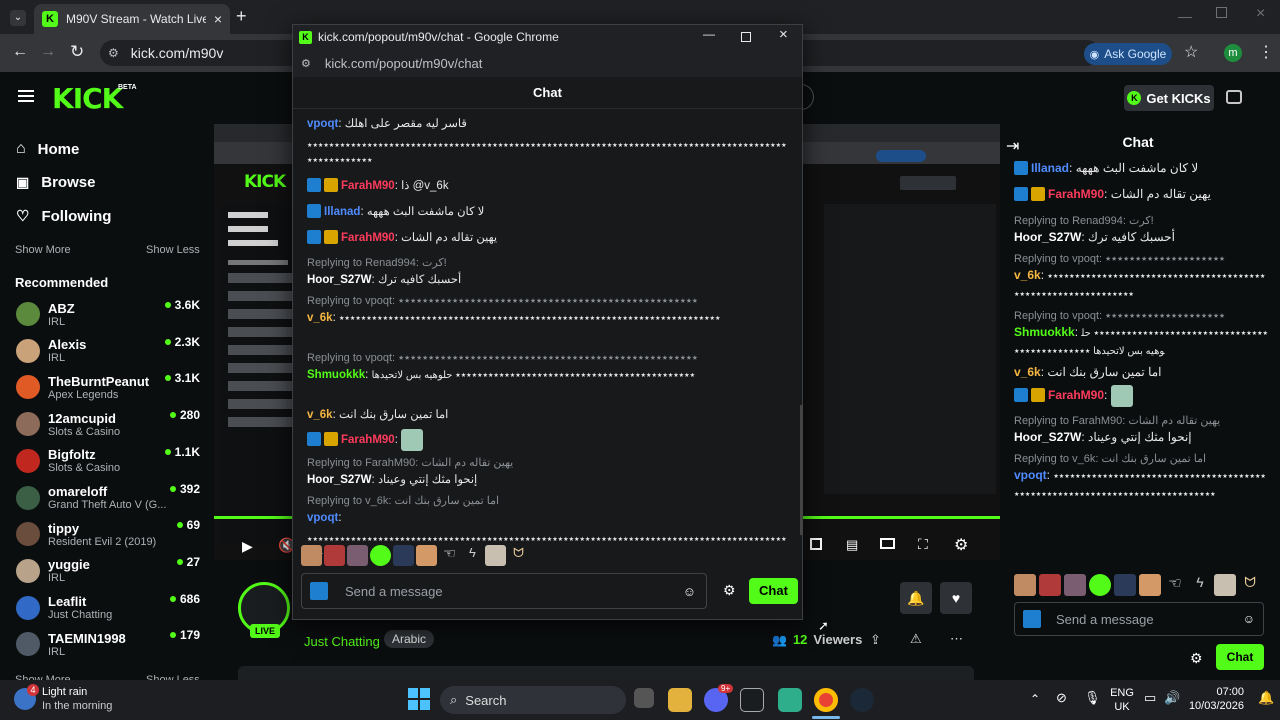 Image resolution: width=1280 pixels, height=720 pixels. What do you see at coordinates (108, 351) in the screenshot?
I see `recommended-channel: Alexis IRL 2.3K` at bounding box center [108, 351].